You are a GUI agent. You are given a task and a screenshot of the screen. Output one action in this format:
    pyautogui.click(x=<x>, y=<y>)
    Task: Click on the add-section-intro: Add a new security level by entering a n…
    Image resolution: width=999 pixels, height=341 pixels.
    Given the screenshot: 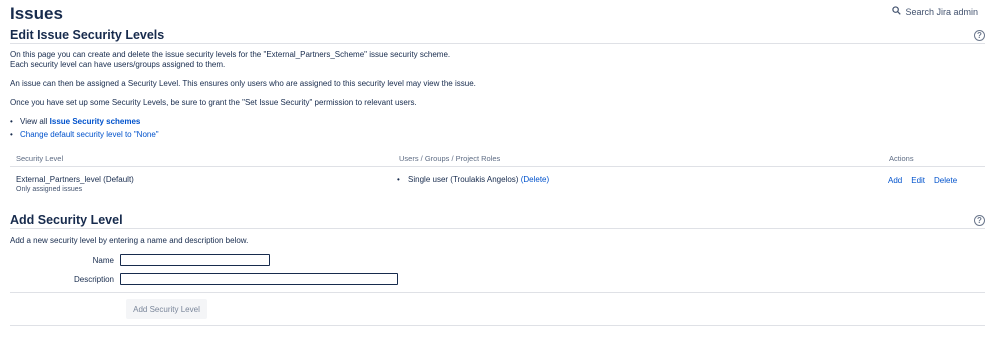 What is the action you would take?
    pyautogui.click(x=129, y=240)
    